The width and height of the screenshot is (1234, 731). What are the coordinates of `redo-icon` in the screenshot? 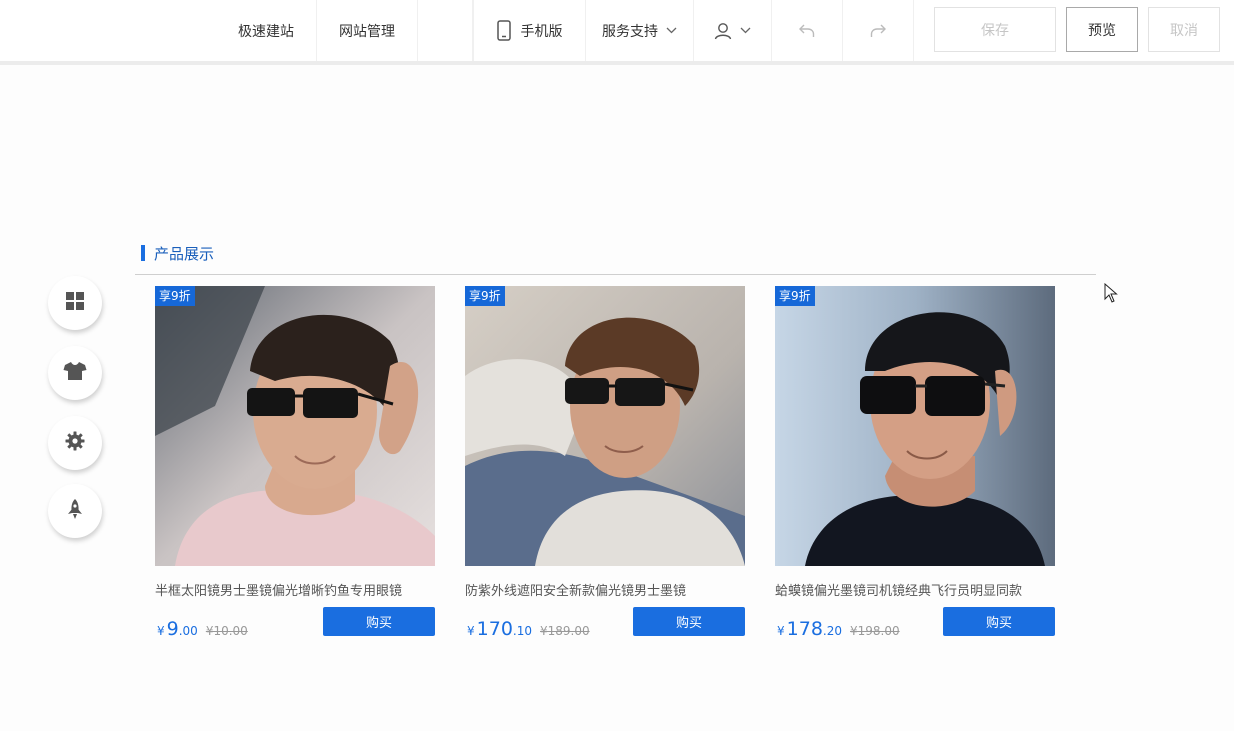 It's located at (878, 31).